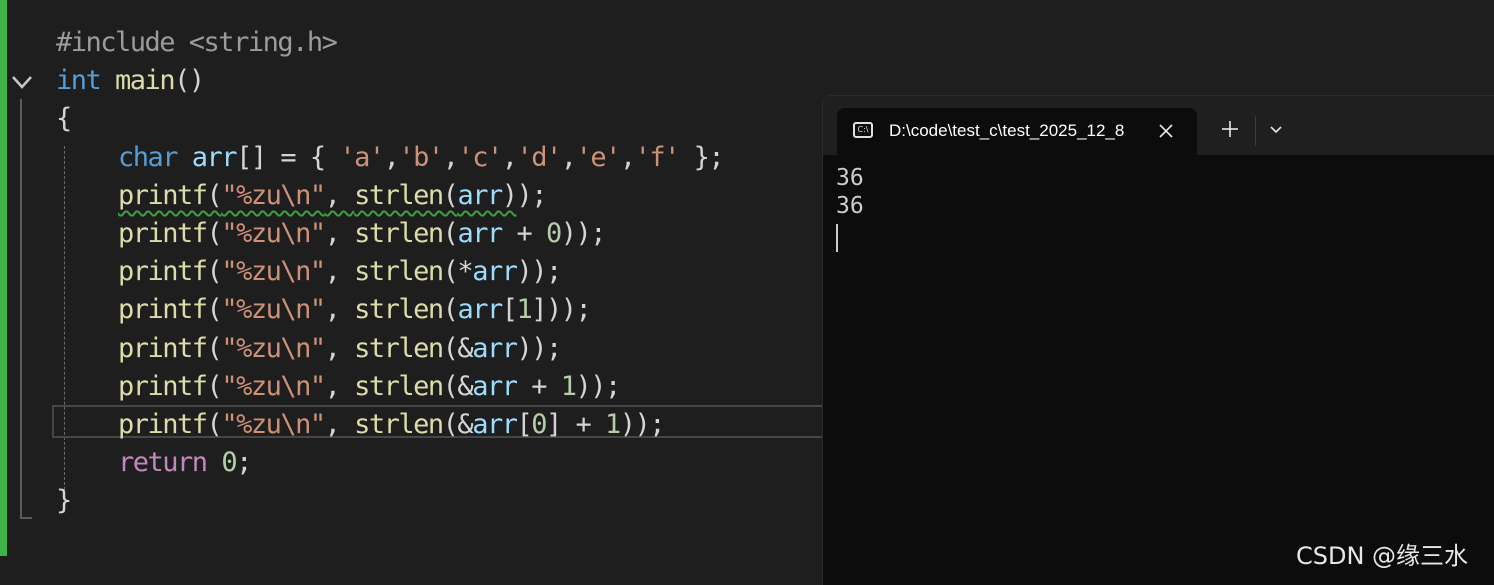 This screenshot has width=1494, height=585. What do you see at coordinates (598, 157) in the screenshot?
I see `code-token: 'e'` at bounding box center [598, 157].